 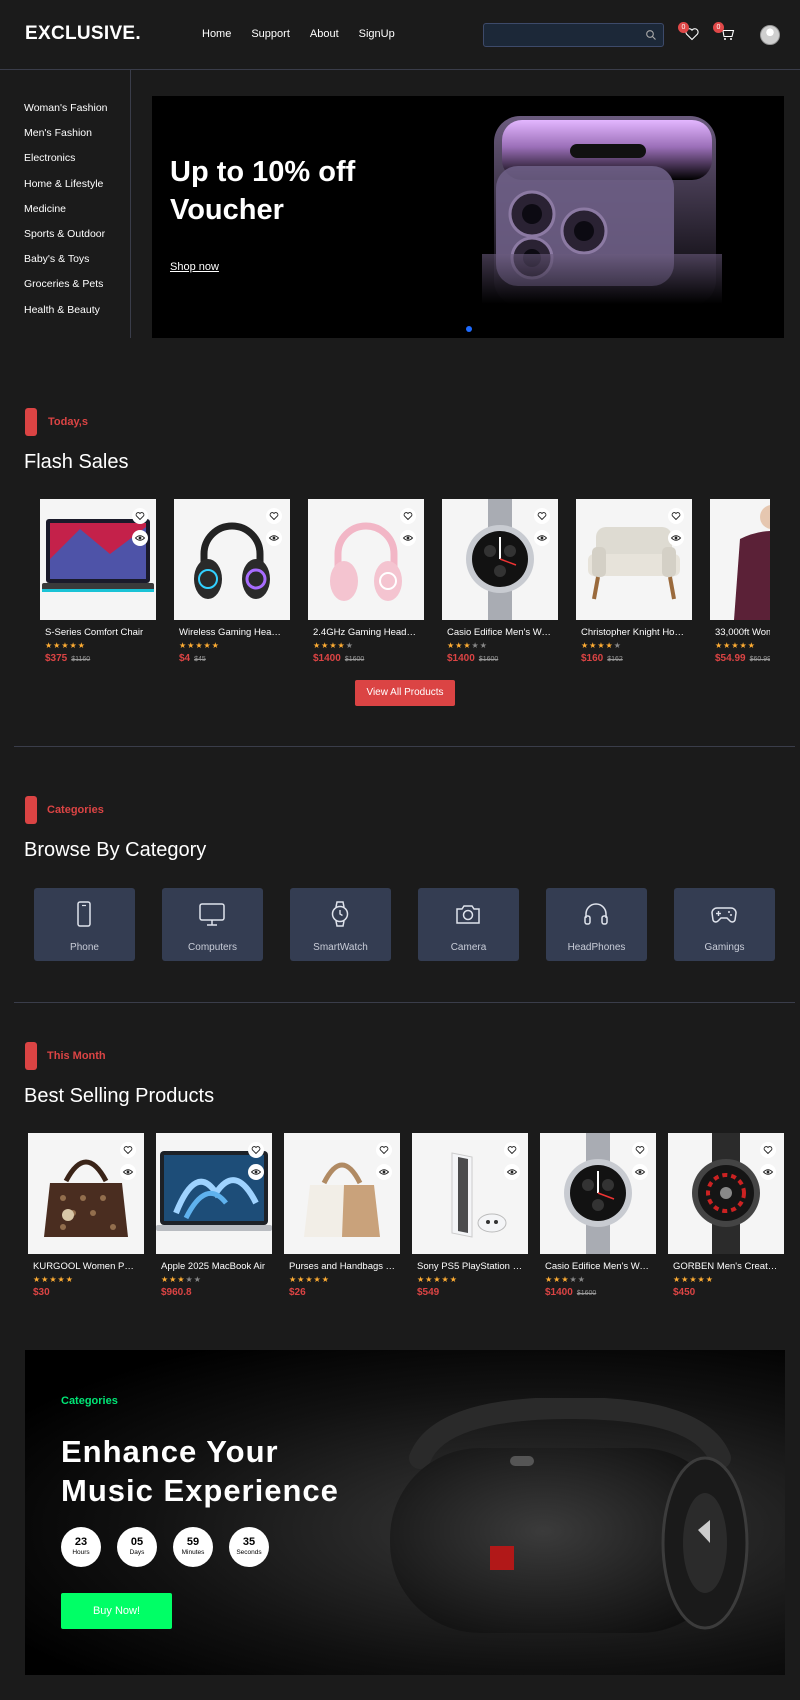 I want to click on product-card: S-Series Comfort Chair ★★★★★ $375 $1160, so click(x=98, y=581).